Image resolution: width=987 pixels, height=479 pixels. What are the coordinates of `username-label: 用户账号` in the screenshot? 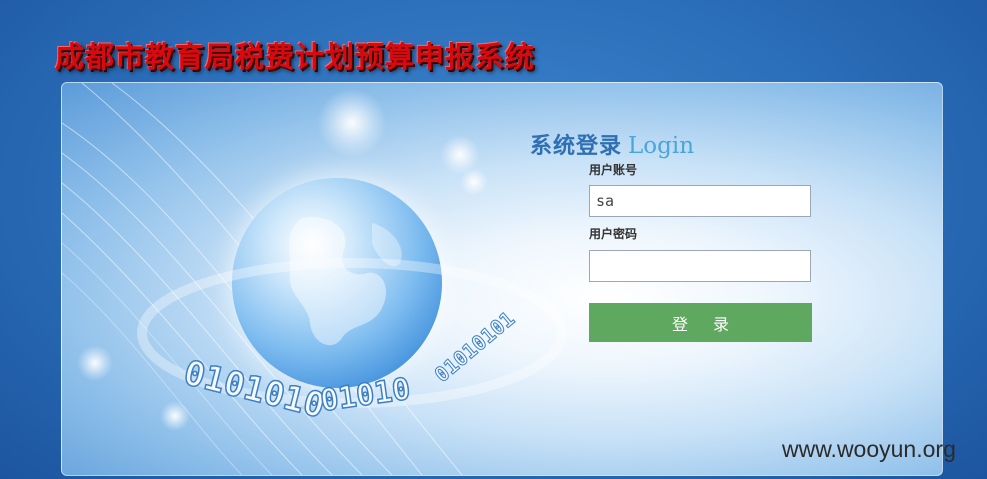 It's located at (613, 170).